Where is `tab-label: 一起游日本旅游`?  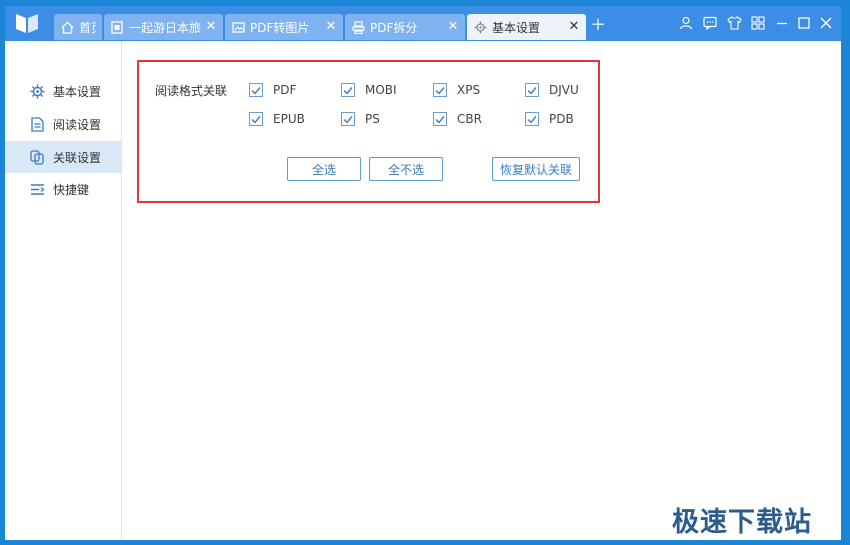
tab-label: 一起游日本旅游 is located at coordinates (165, 27).